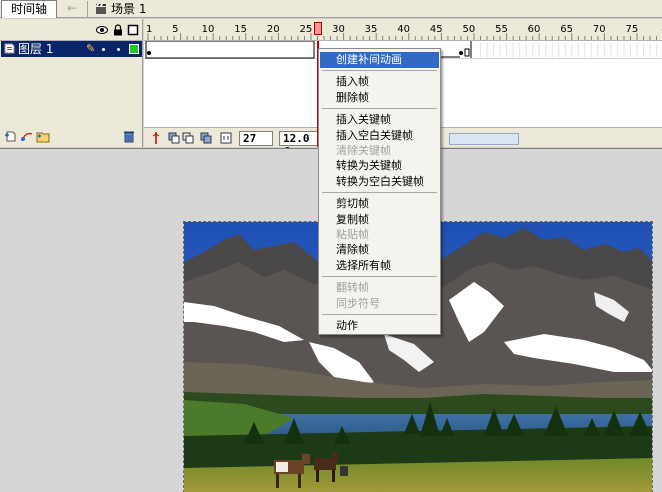 This screenshot has width=662, height=492. What do you see at coordinates (566, 29) in the screenshot?
I see `ruler-label: 65` at bounding box center [566, 29].